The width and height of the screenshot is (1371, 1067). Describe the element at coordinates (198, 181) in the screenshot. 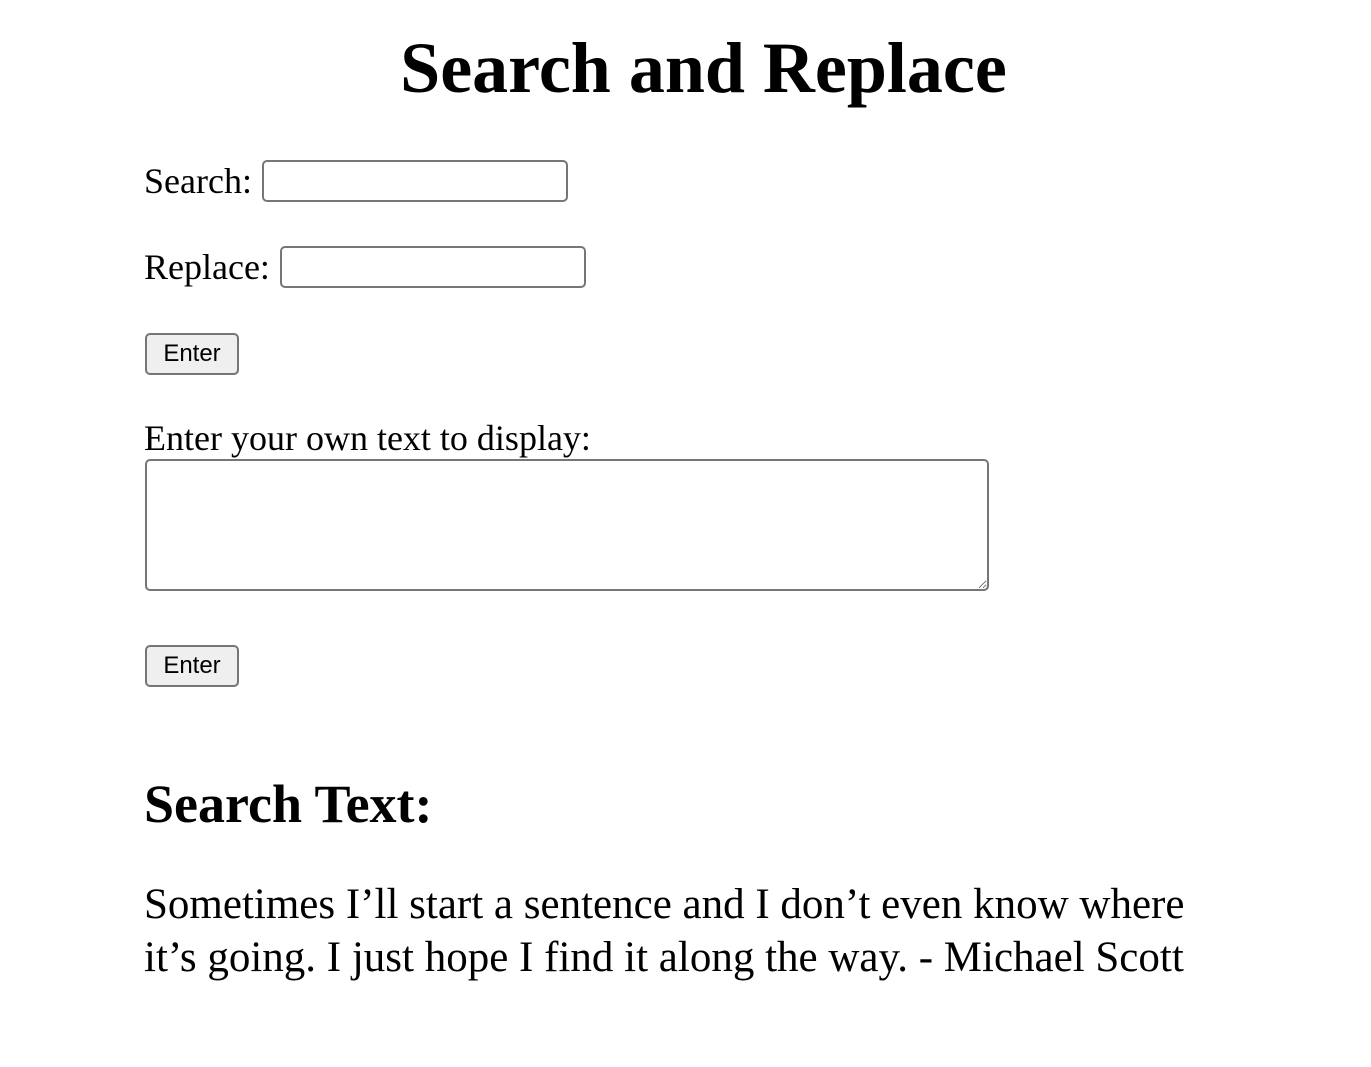

I see `search-label: Search:` at that location.